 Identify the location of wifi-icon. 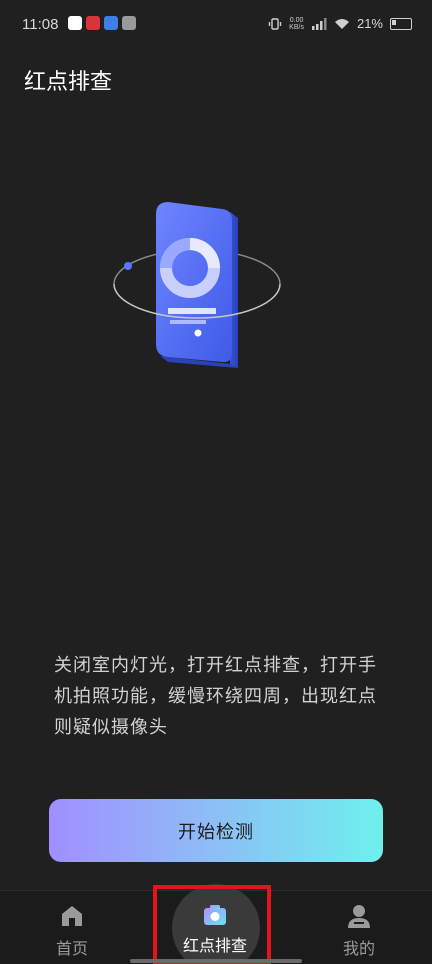
(341, 23).